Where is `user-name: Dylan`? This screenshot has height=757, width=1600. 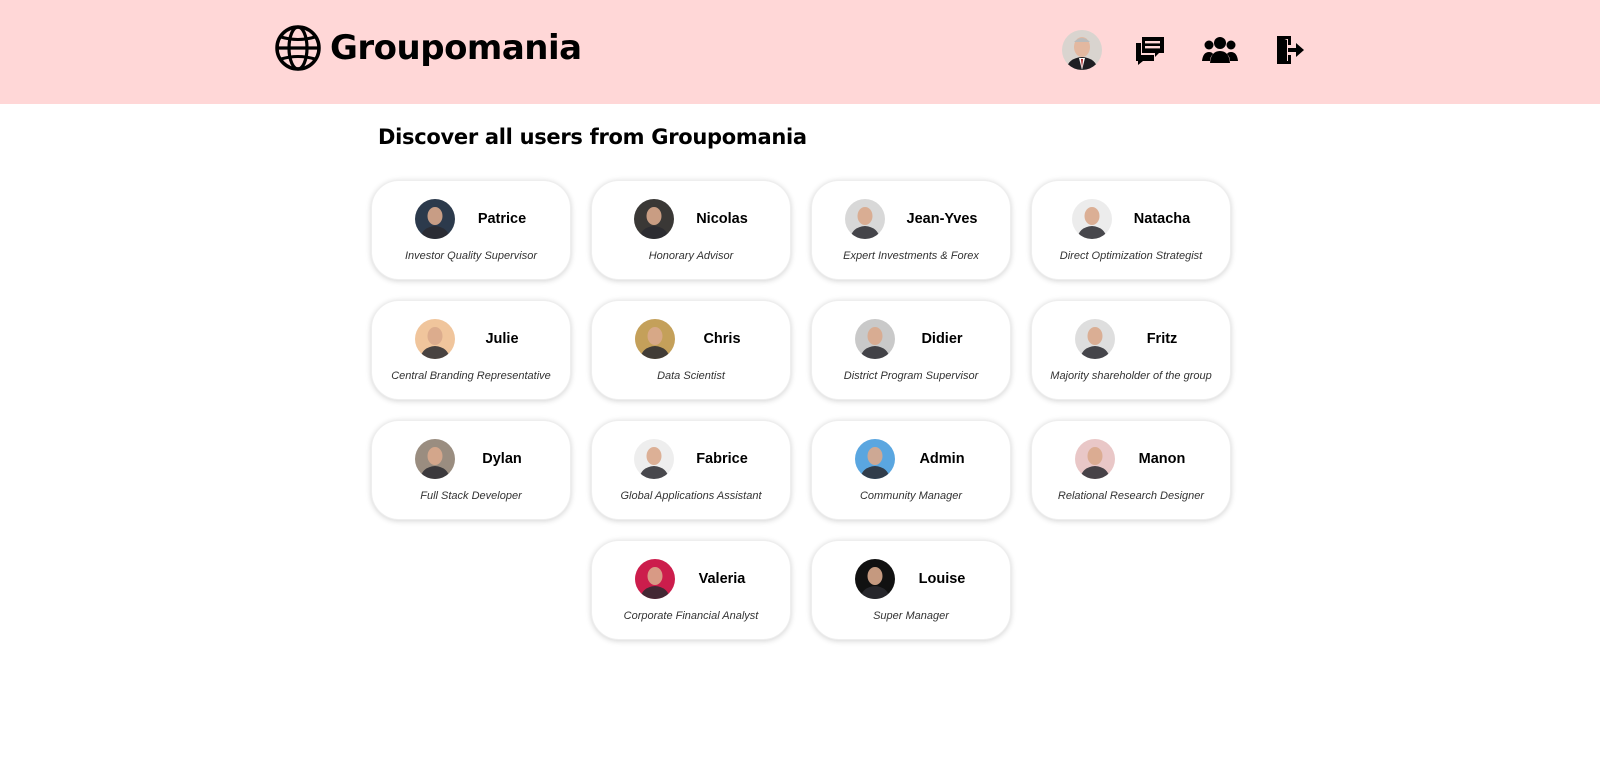 user-name: Dylan is located at coordinates (502, 459).